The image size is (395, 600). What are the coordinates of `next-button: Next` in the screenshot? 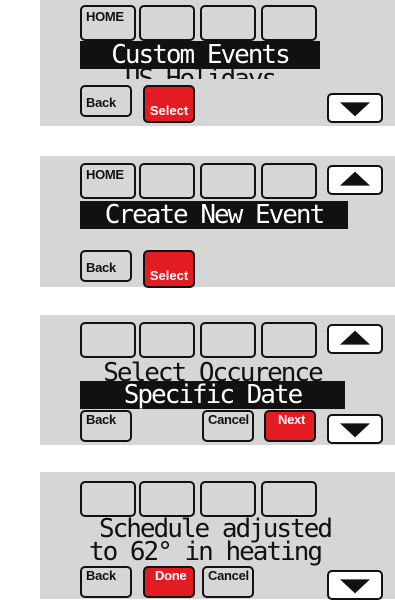 It's located at (290, 426).